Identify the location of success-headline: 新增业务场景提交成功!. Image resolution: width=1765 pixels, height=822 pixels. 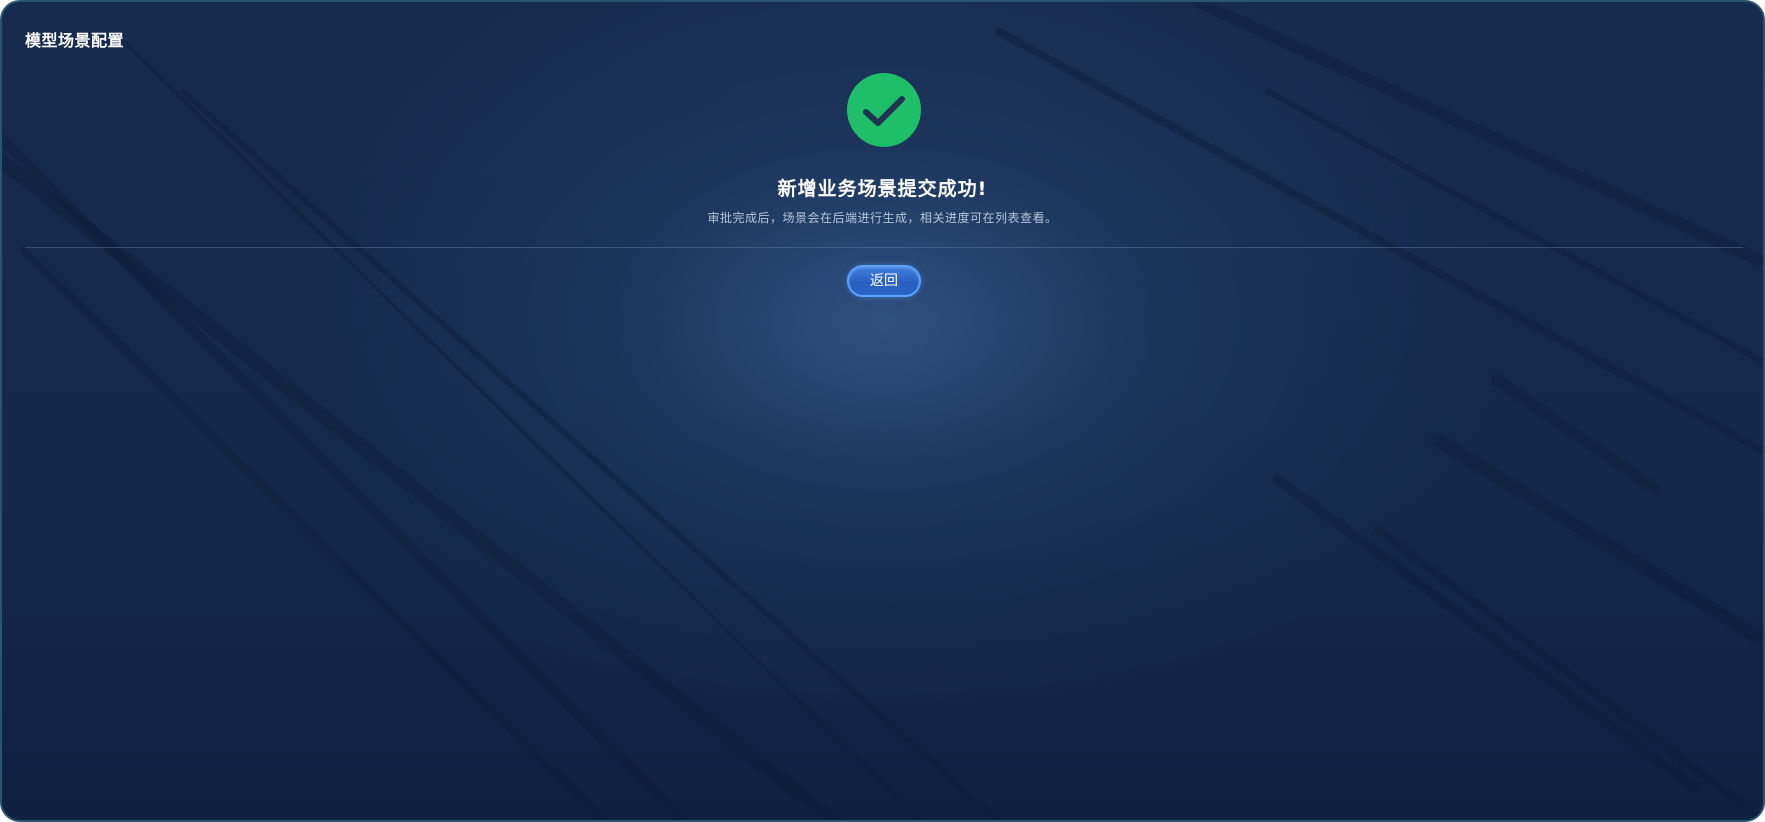
(882, 189).